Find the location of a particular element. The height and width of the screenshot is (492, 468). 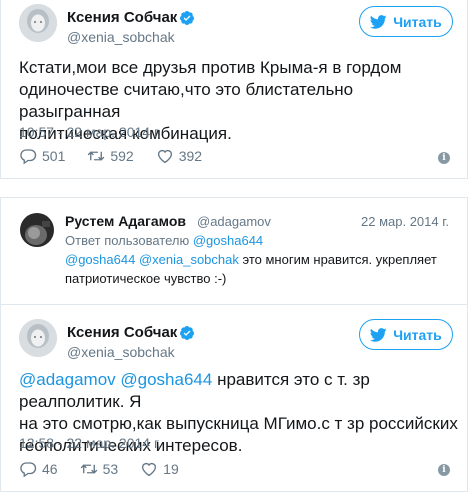

reply-text-line: патриотическое чувство :-) is located at coordinates (146, 278).